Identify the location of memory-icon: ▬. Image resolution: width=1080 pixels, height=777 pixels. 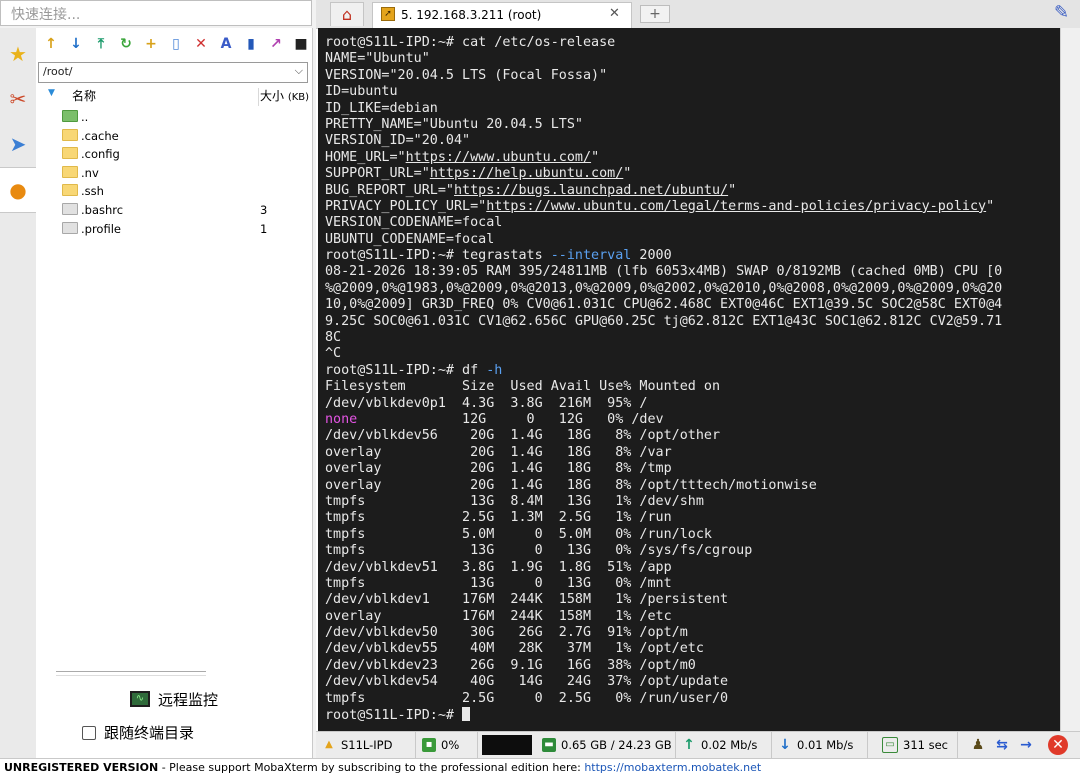
(549, 745).